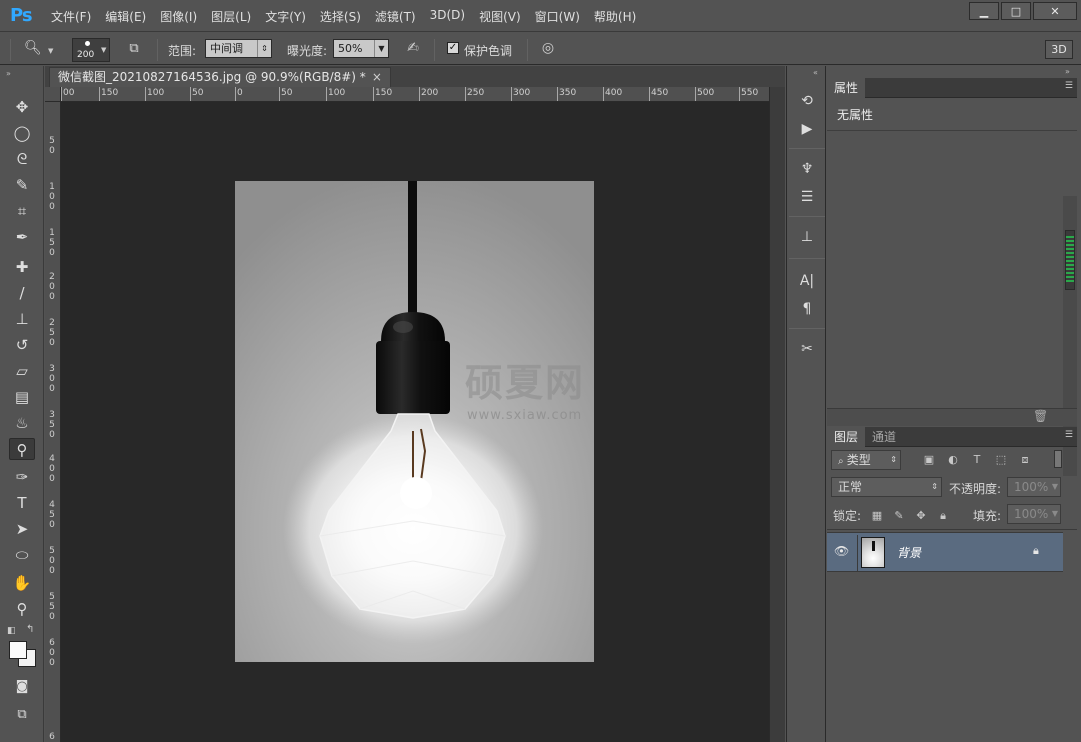  What do you see at coordinates (22, 529) in the screenshot?
I see `path-selection-tool-icon: ➤` at bounding box center [22, 529].